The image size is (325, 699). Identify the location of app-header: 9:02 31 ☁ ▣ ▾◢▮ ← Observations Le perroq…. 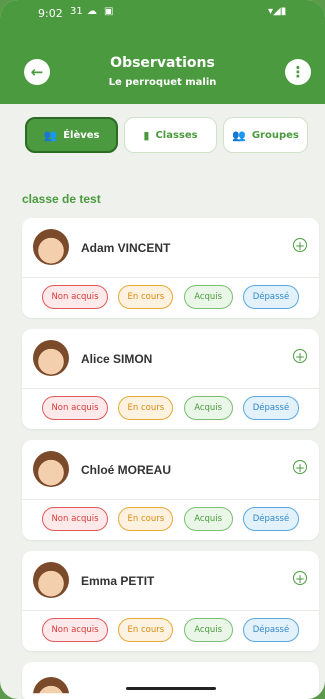
(162, 52).